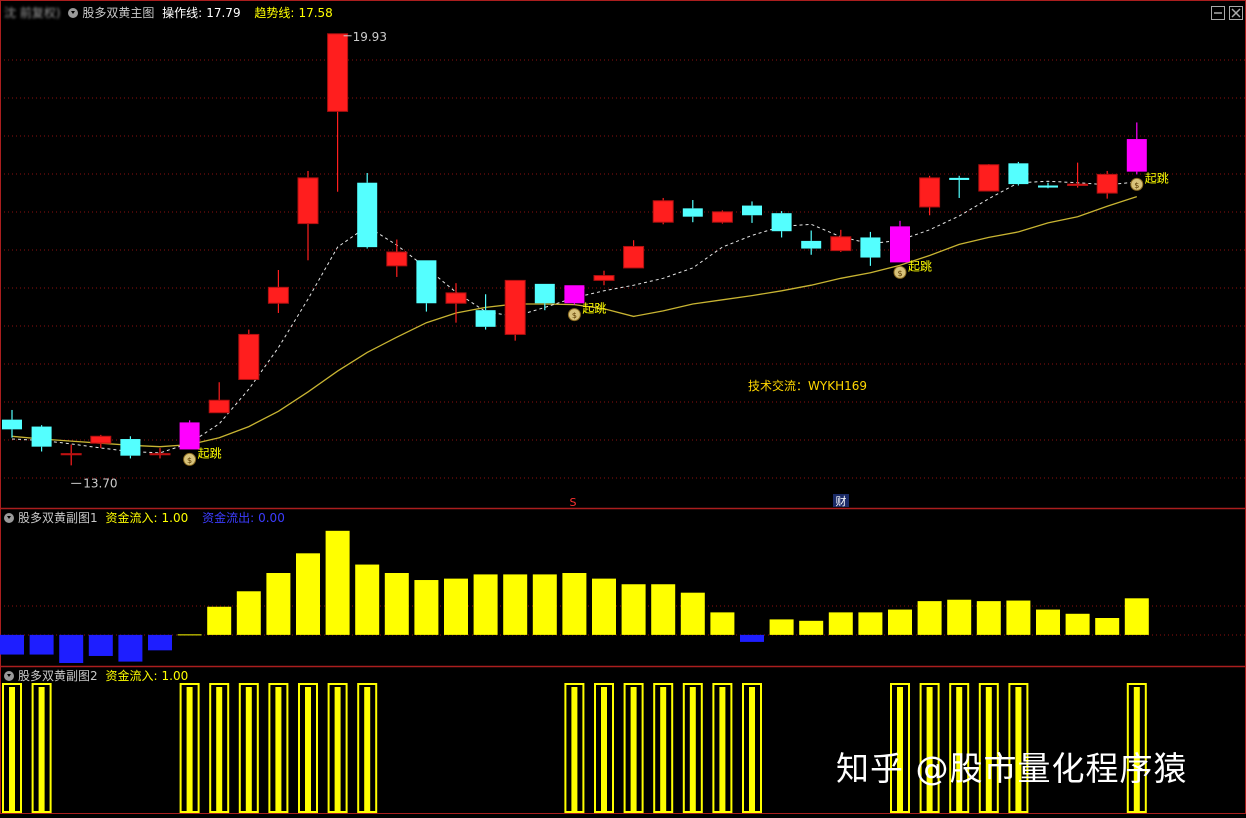 This screenshot has height=818, width=1246. Describe the element at coordinates (1218, 13) in the screenshot. I see `zoom-out-icon` at that location.